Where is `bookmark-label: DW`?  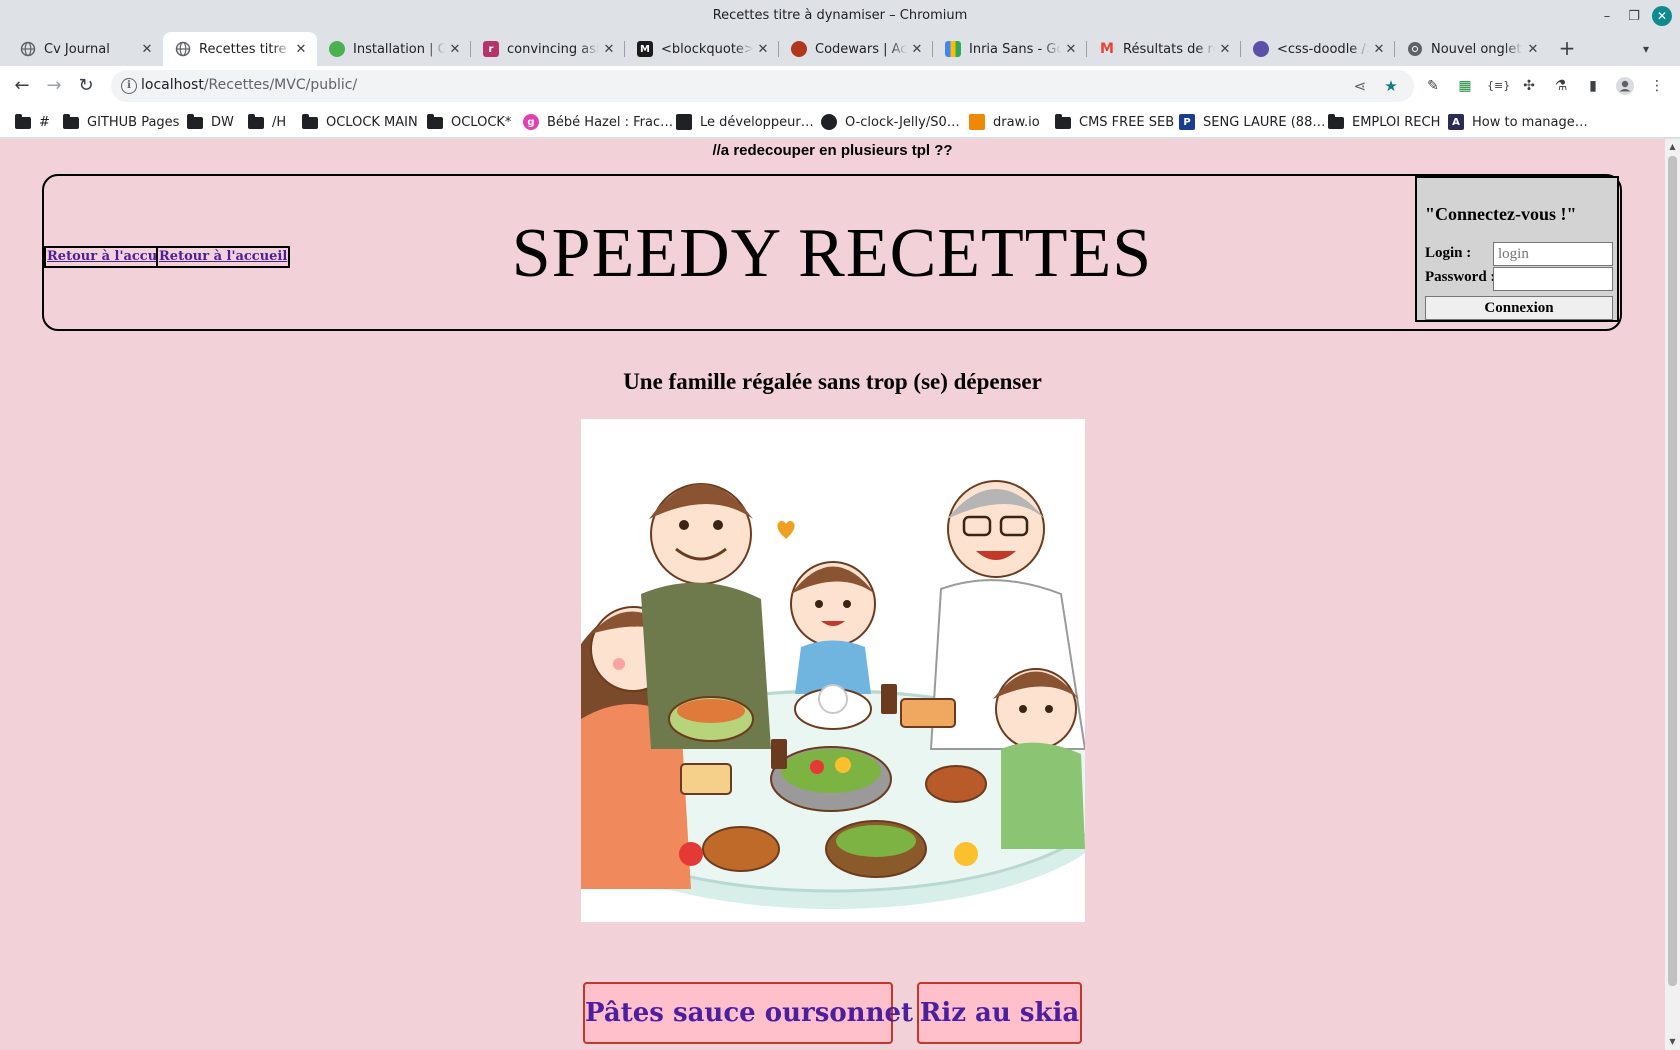
bookmark-label: DW is located at coordinates (222, 122).